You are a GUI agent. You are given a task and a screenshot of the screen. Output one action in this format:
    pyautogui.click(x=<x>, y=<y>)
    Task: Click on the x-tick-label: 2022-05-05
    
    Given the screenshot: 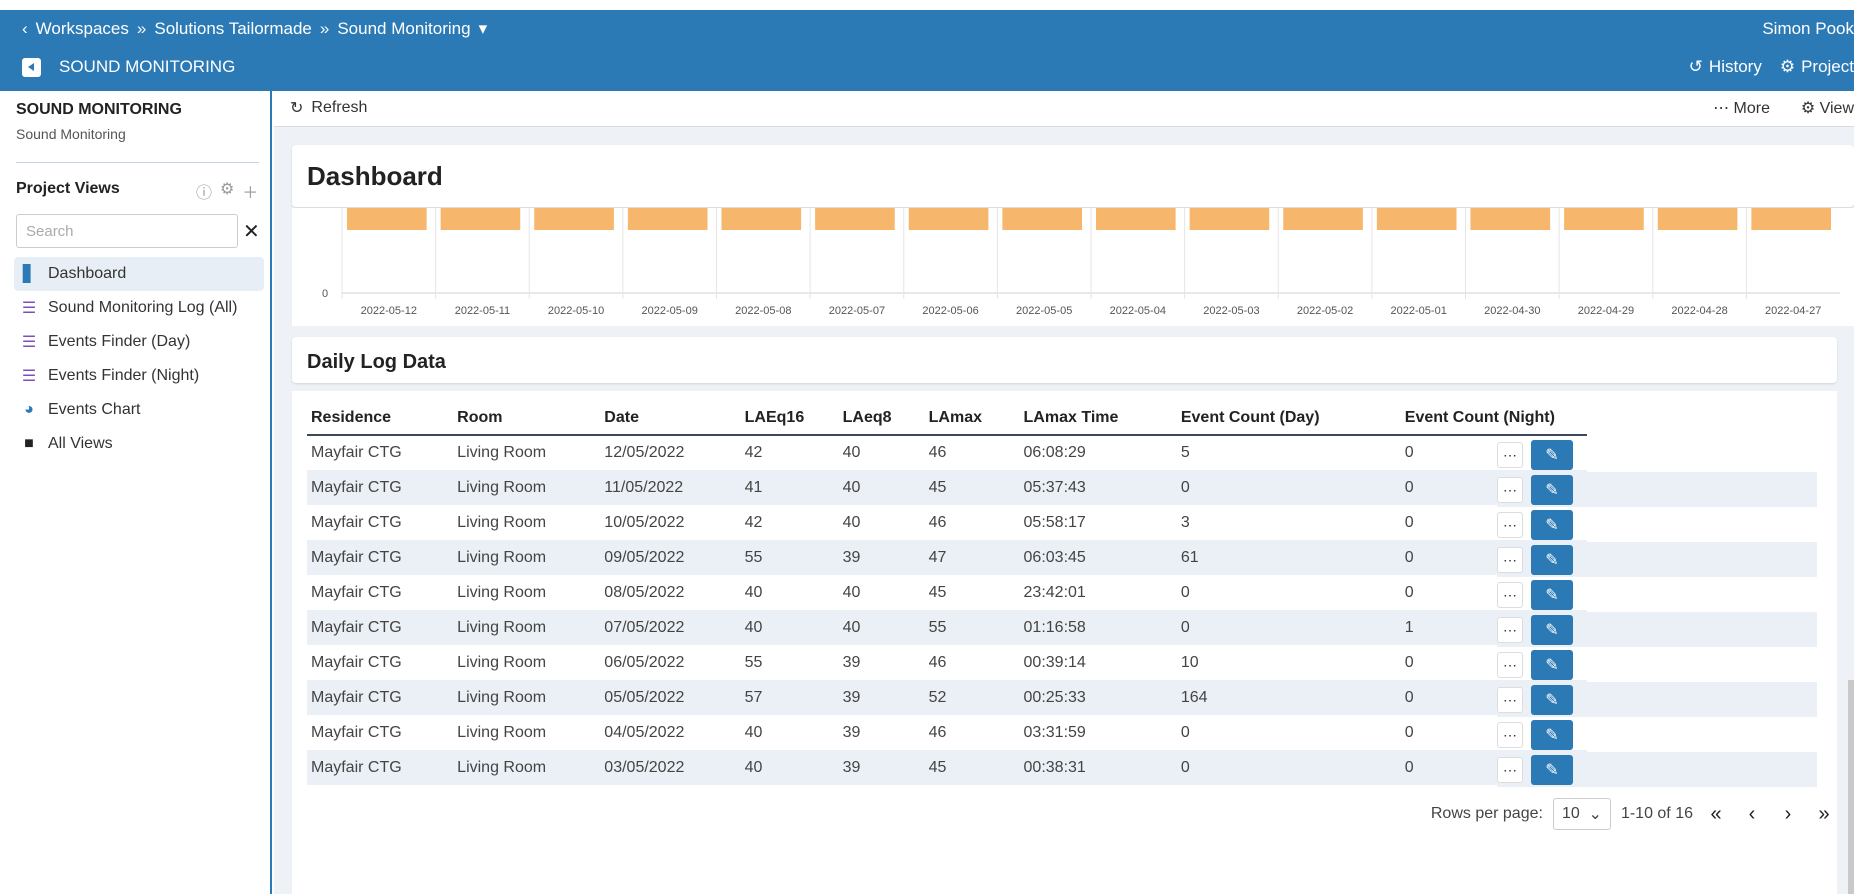 What is the action you would take?
    pyautogui.click(x=1044, y=311)
    